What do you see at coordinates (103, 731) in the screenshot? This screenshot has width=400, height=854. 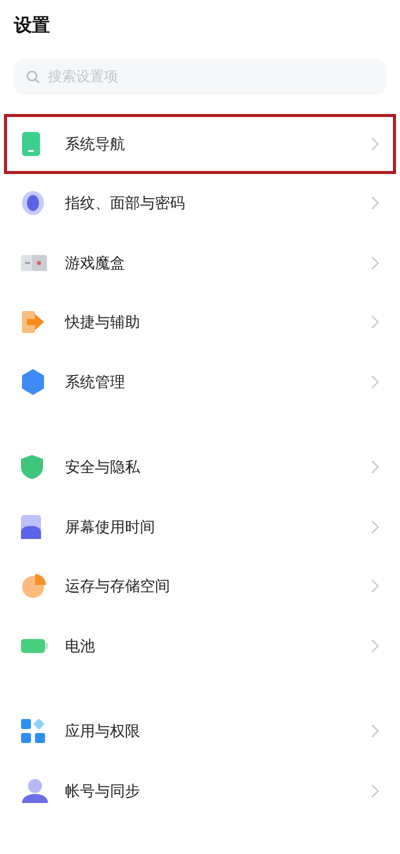 I see `row-label: 应用与权限` at bounding box center [103, 731].